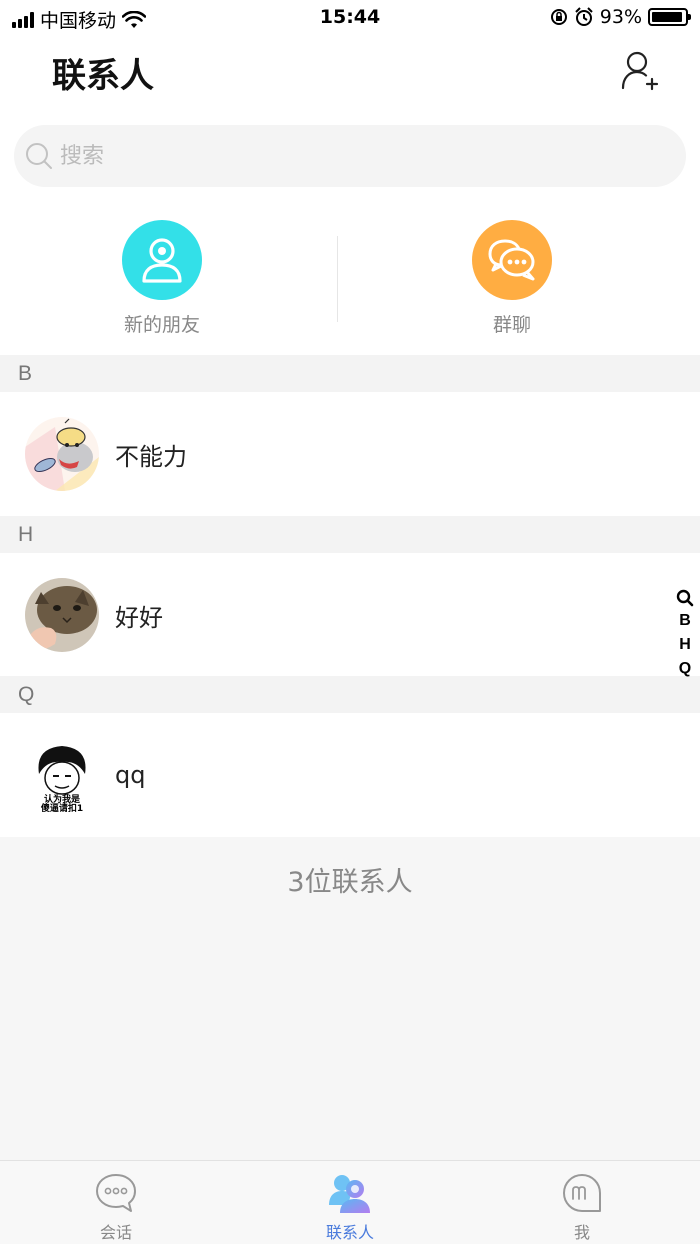  What do you see at coordinates (139, 617) in the screenshot?
I see `contact-name: 好好` at bounding box center [139, 617].